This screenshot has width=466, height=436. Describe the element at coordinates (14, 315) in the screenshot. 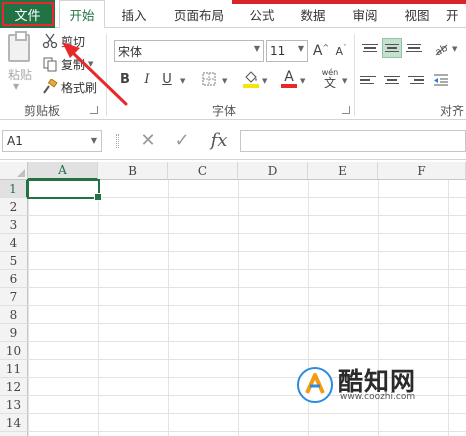

I see `row-header-8: 8` at that location.